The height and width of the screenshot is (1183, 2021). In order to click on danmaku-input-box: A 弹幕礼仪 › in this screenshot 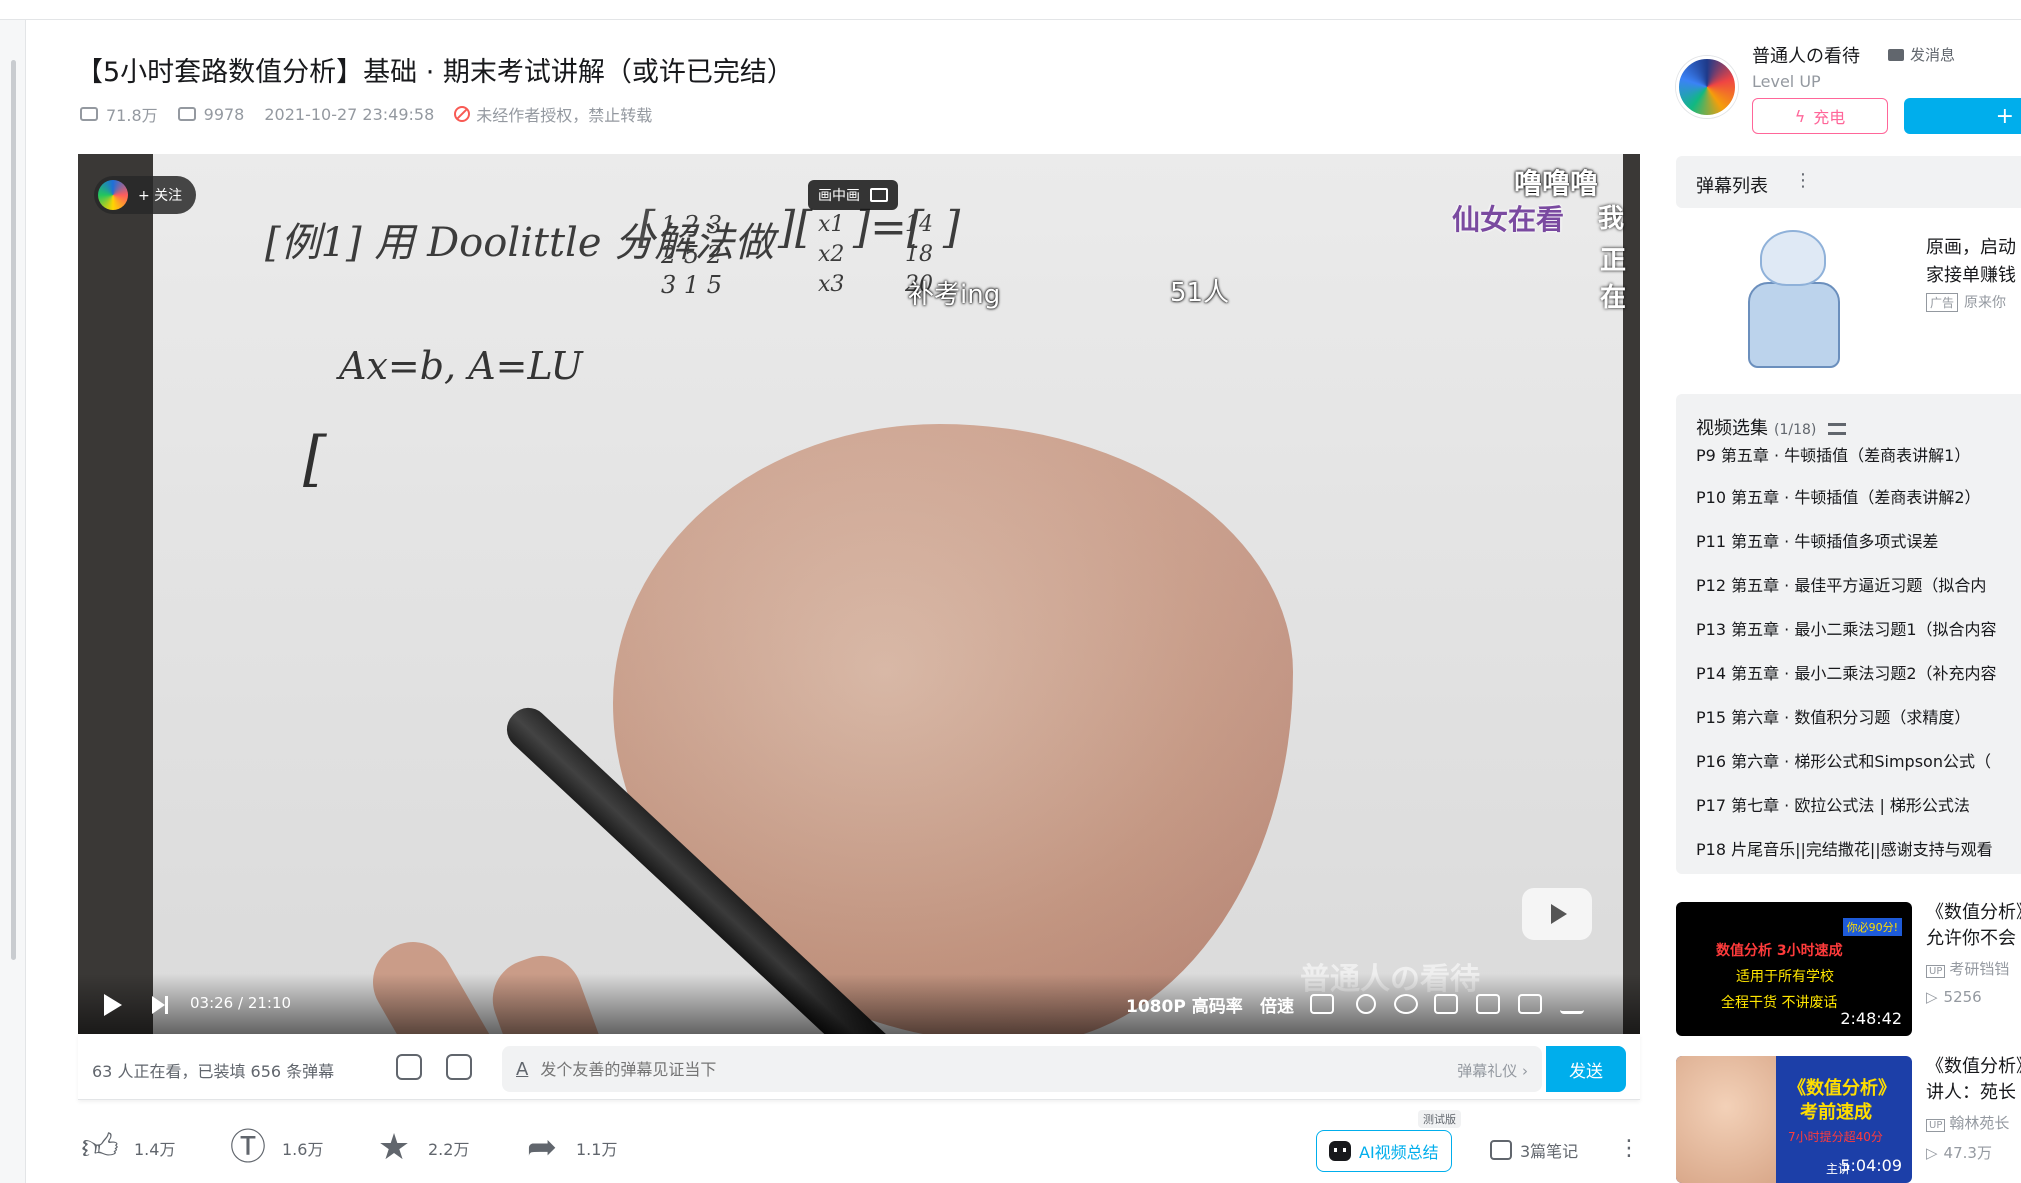, I will do `click(1022, 1069)`.